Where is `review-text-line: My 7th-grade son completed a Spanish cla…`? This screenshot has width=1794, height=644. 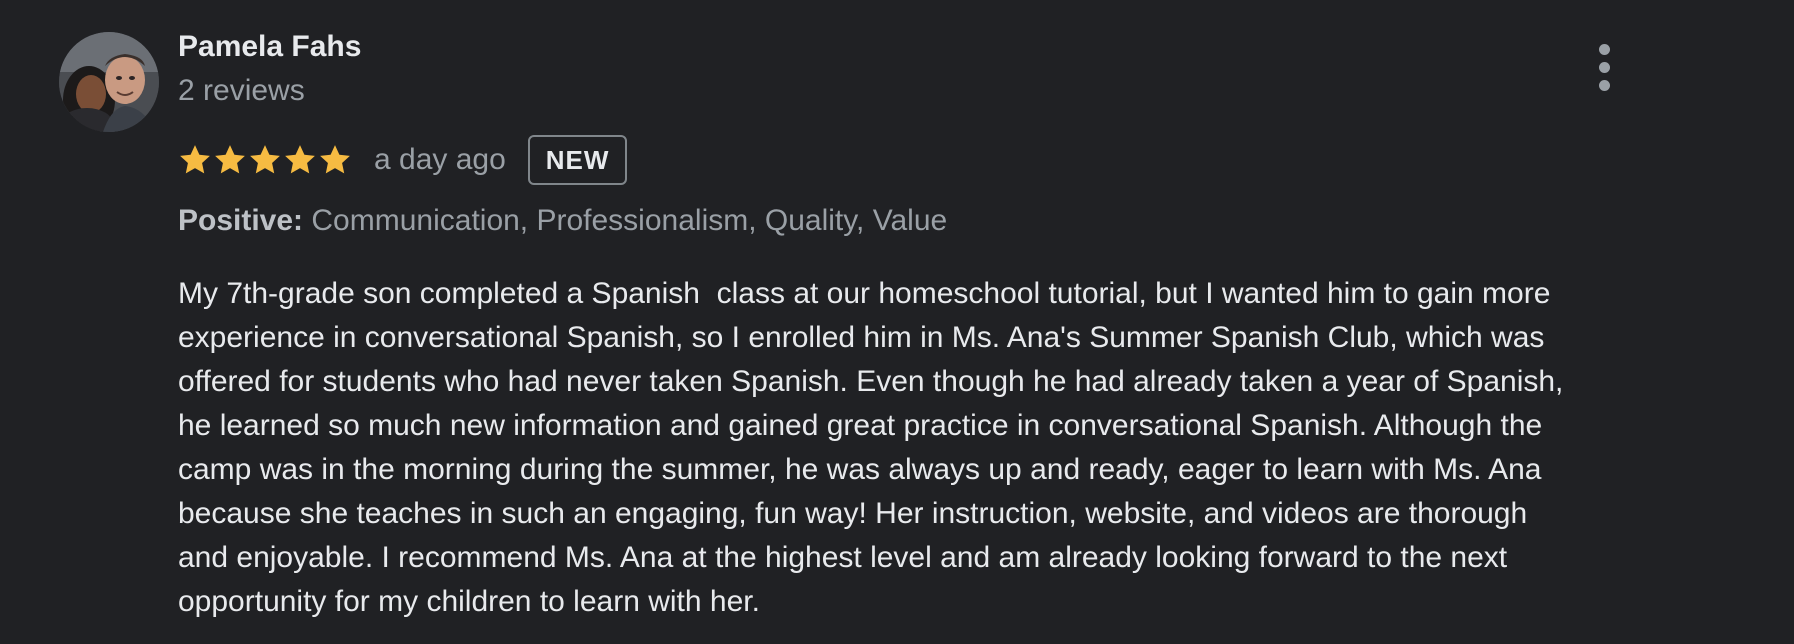 review-text-line: My 7th-grade son completed a Spanish cla… is located at coordinates (864, 293).